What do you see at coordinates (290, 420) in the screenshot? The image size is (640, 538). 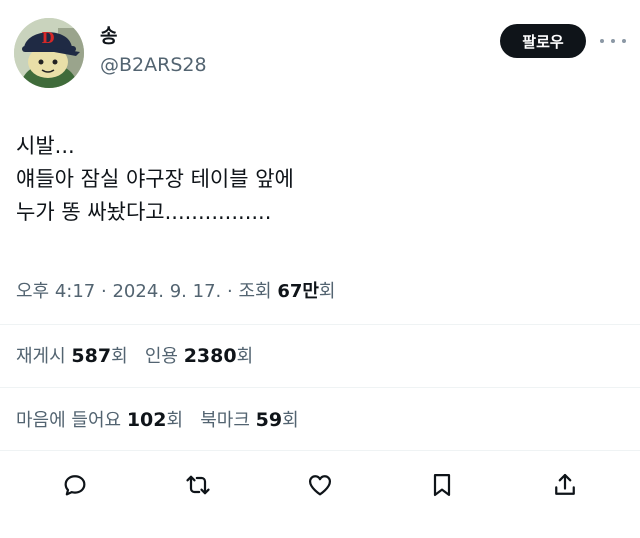 I see `bookmarks-suffix: 회` at bounding box center [290, 420].